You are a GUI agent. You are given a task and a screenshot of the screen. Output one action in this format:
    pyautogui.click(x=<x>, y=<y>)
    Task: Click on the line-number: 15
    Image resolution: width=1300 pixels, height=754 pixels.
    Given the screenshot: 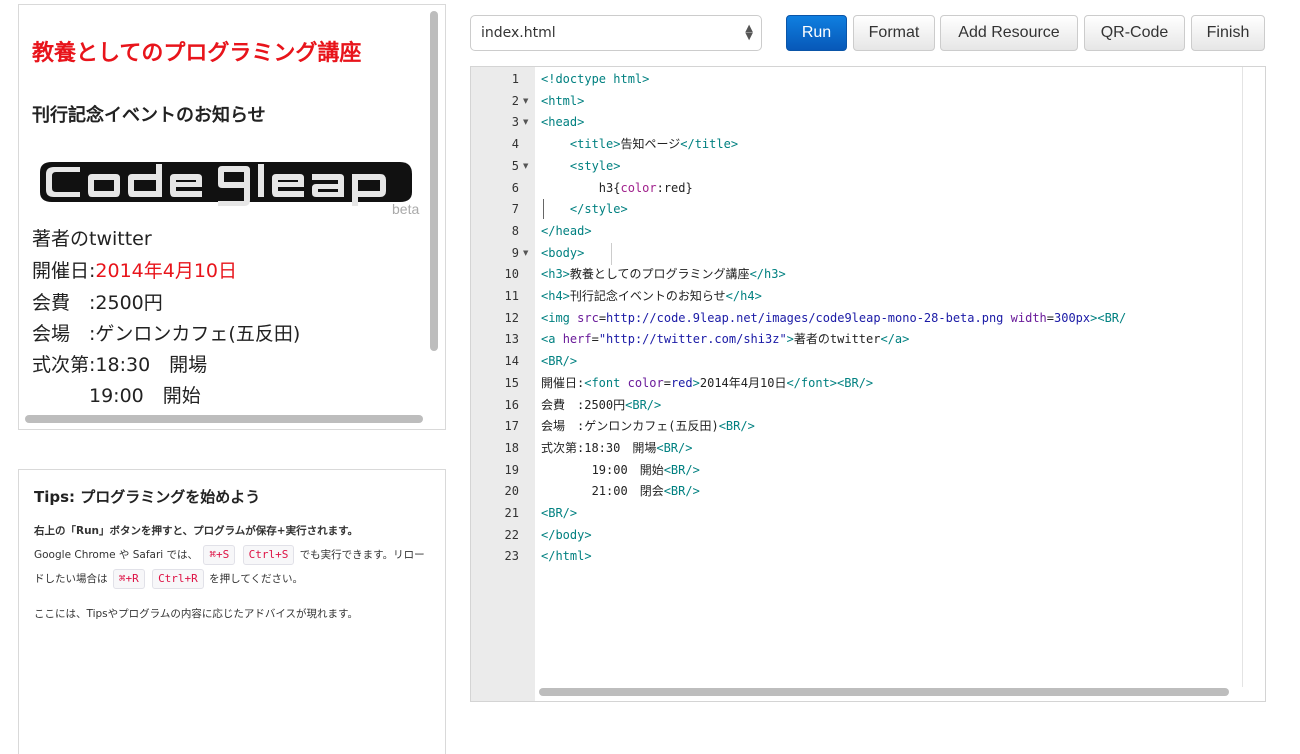 What is the action you would take?
    pyautogui.click(x=511, y=382)
    